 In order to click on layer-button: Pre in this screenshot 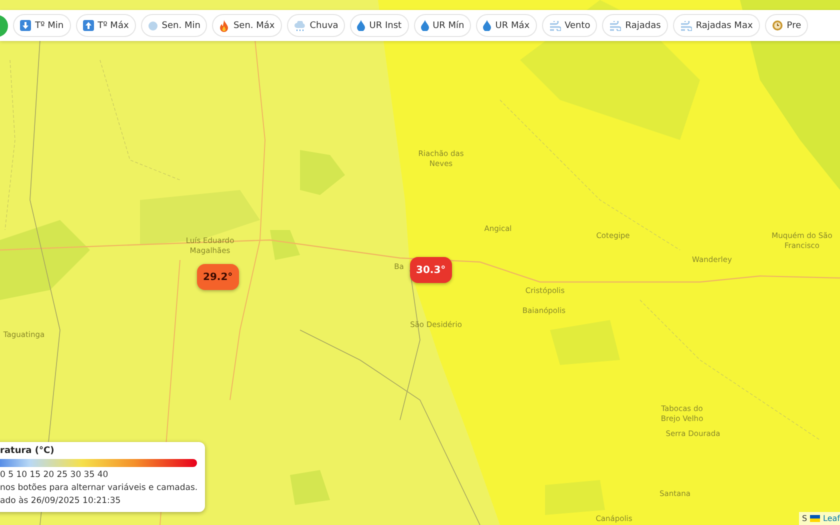, I will do `click(786, 25)`.